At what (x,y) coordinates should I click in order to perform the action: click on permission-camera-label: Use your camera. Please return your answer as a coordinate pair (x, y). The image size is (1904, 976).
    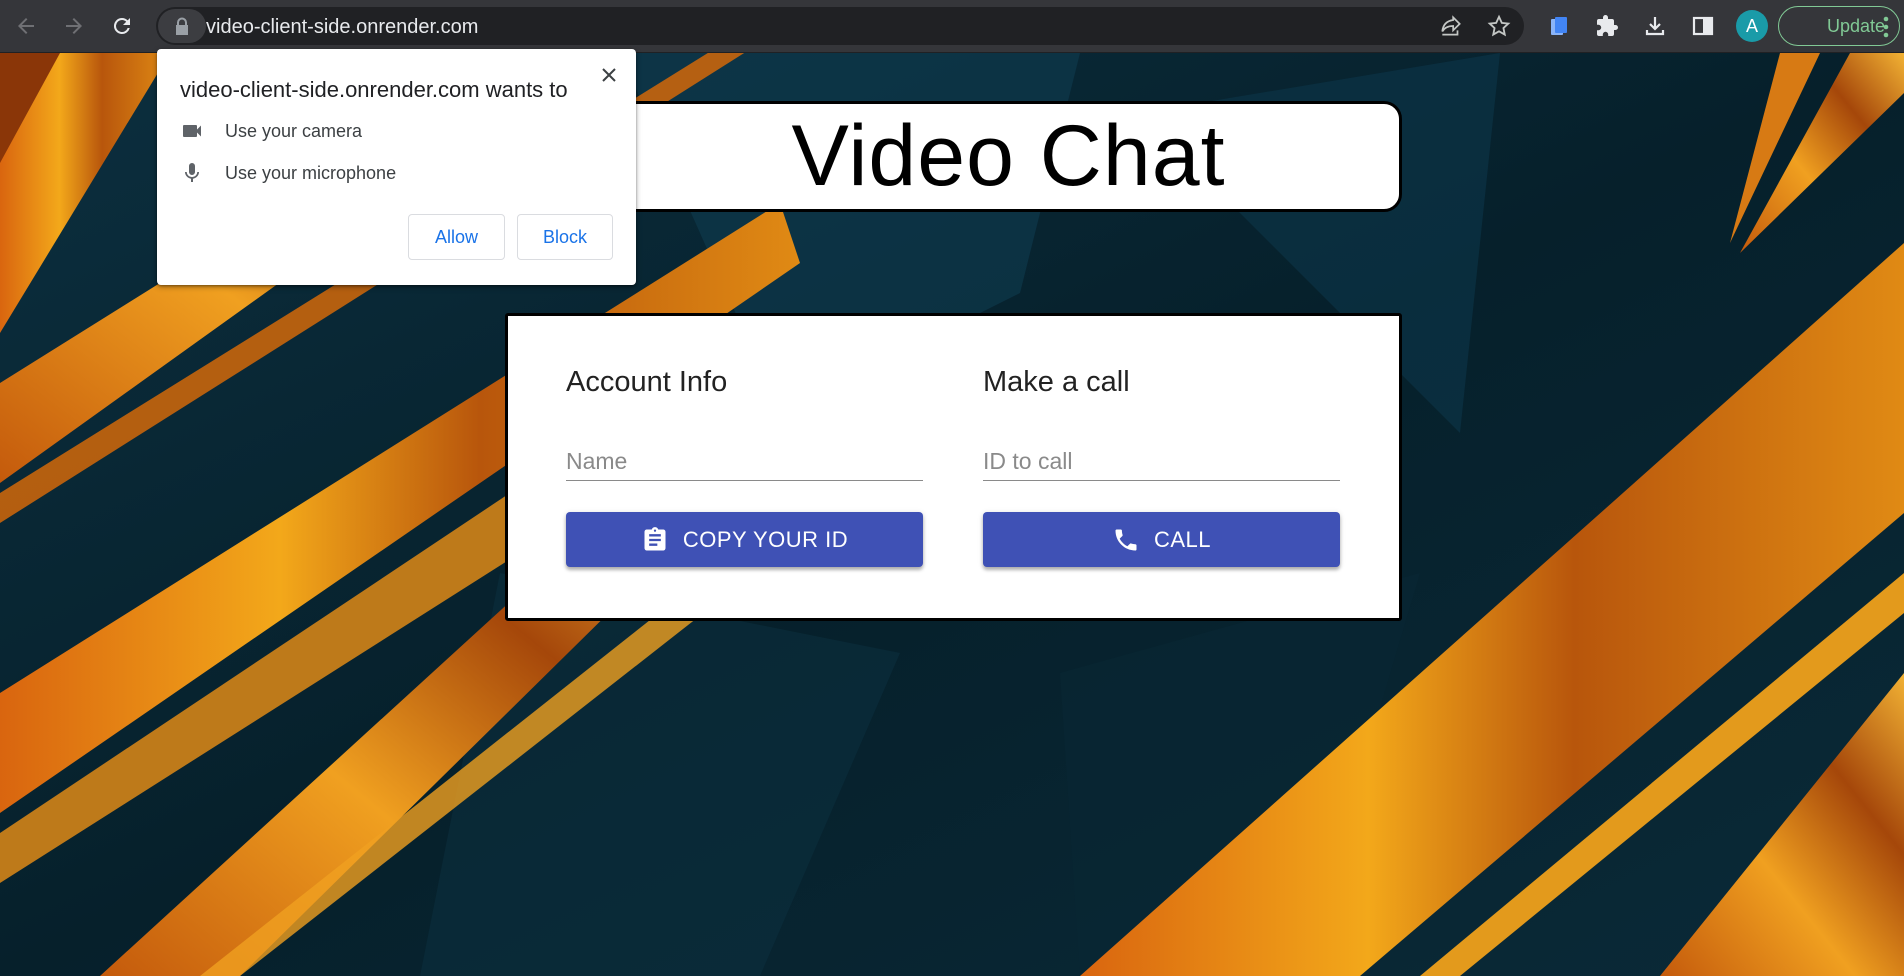
    Looking at the image, I should click on (294, 131).